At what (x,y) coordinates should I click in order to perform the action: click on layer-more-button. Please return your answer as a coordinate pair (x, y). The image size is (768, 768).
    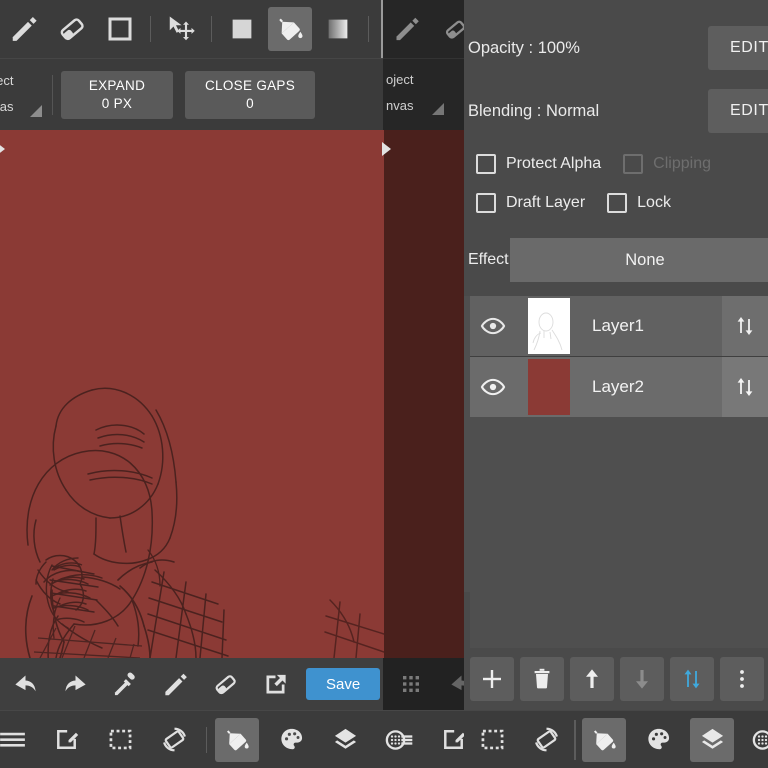
    Looking at the image, I should click on (742, 679).